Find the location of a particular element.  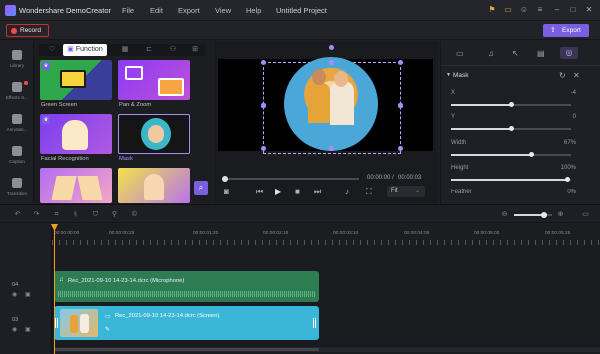

resize-handle-bl is located at coordinates (263, 148).